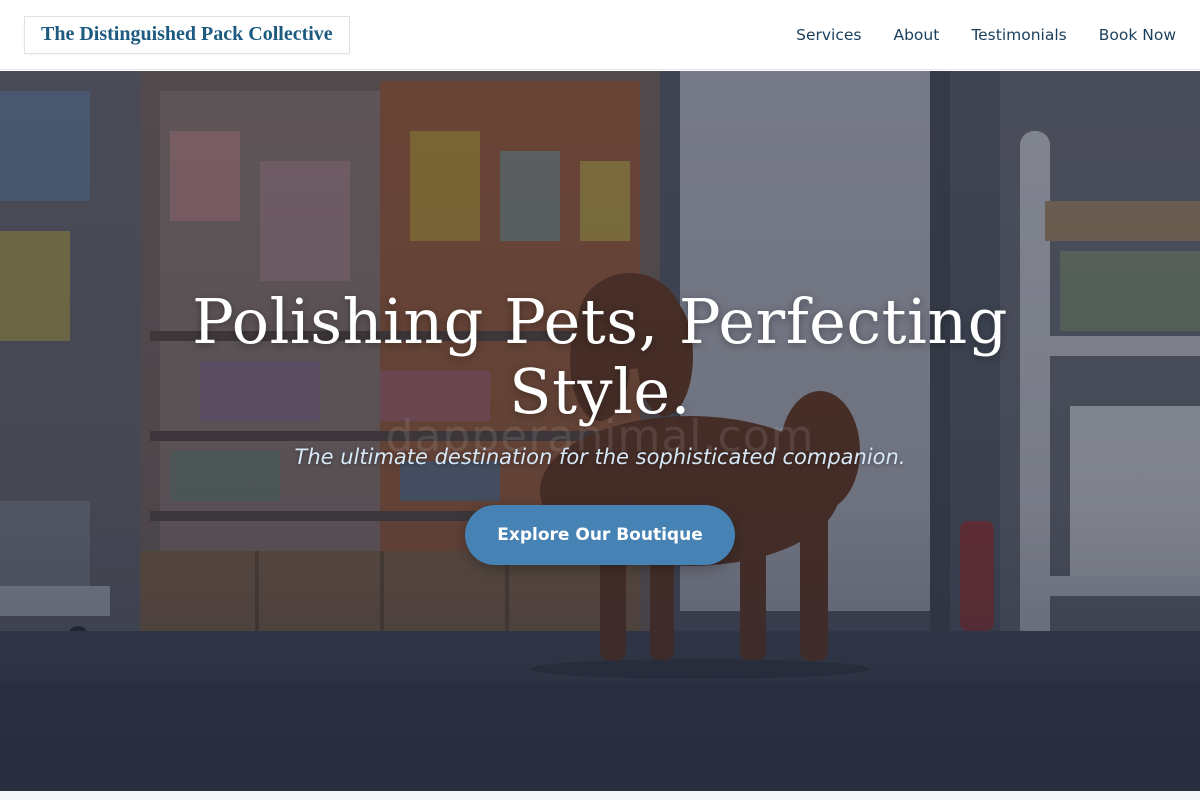  What do you see at coordinates (600, 535) in the screenshot?
I see `explore-boutique-button: Explore Our Boutique` at bounding box center [600, 535].